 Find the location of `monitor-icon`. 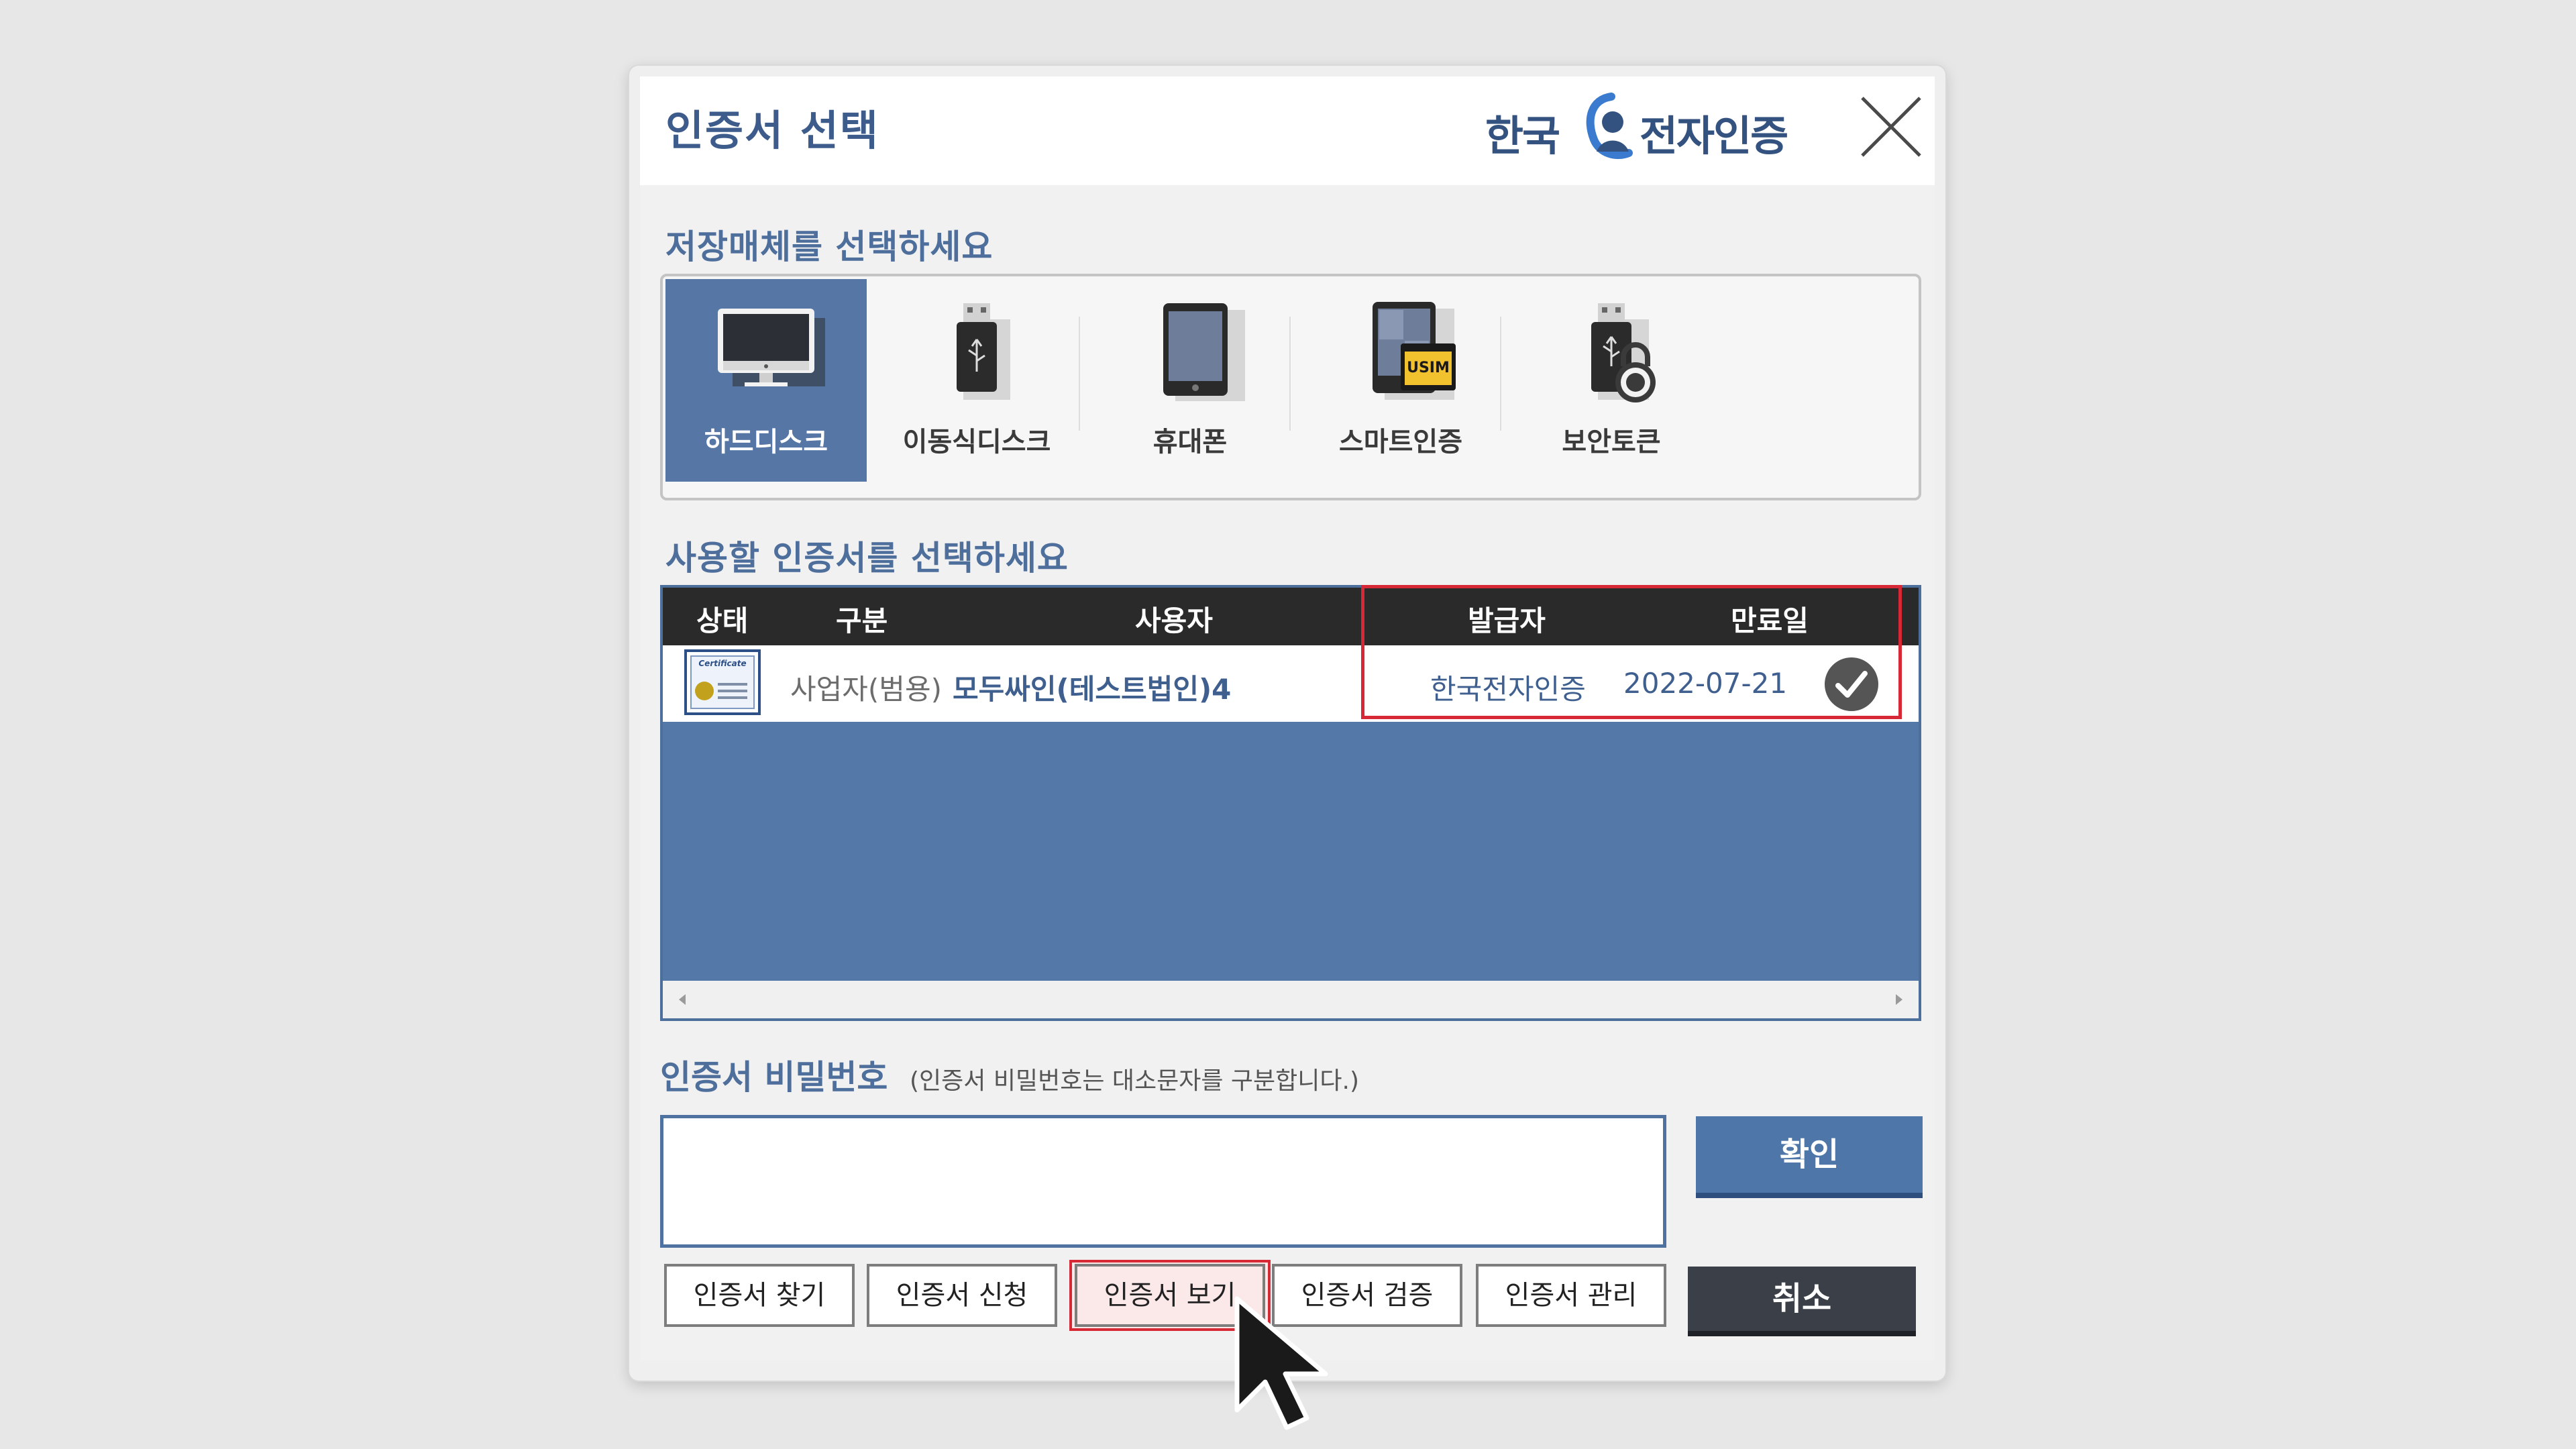

monitor-icon is located at coordinates (766, 356).